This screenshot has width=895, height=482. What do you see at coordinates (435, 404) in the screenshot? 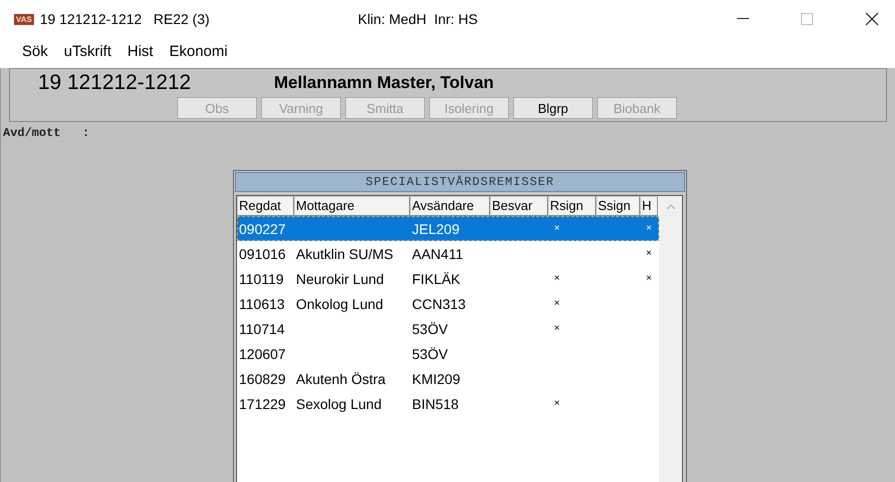
I see `table-cell: BIN518` at bounding box center [435, 404].